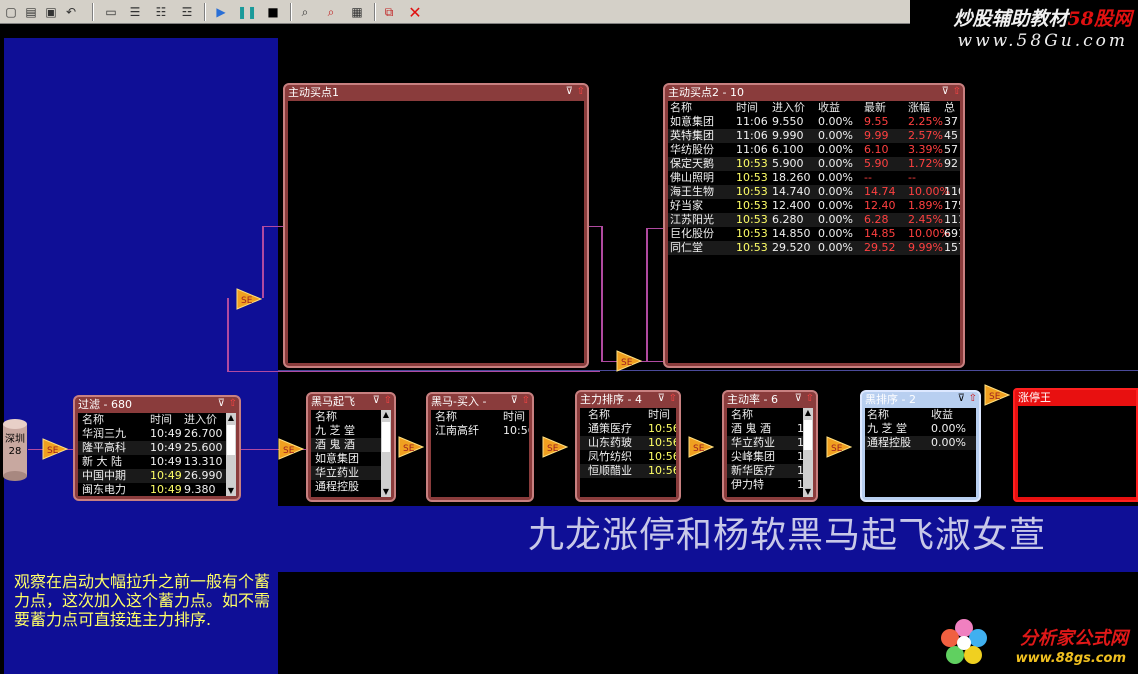 This screenshot has width=1138, height=674. Describe the element at coordinates (51, 12) in the screenshot. I see `save-icon: ▣` at that location.